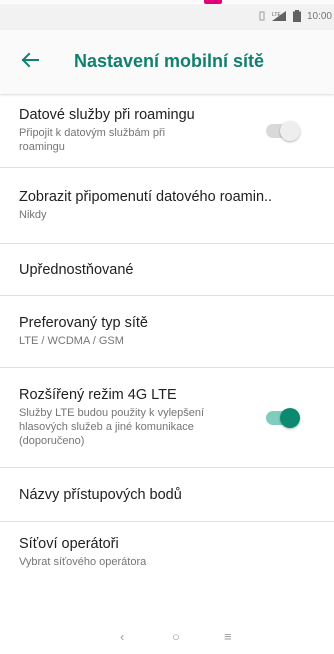  I want to click on setting-title: Názvy přístupových bodů, so click(100, 494).